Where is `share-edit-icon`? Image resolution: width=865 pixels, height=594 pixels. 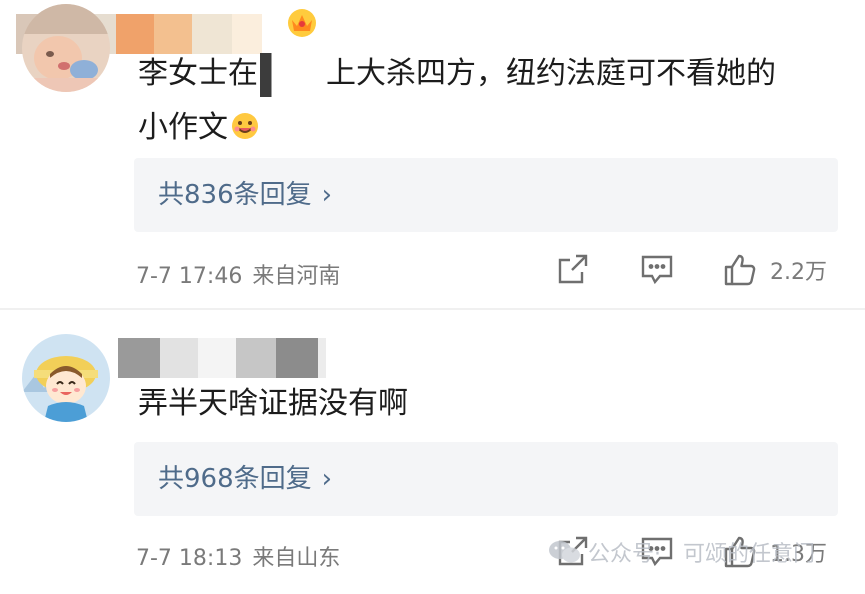 share-edit-icon is located at coordinates (573, 269).